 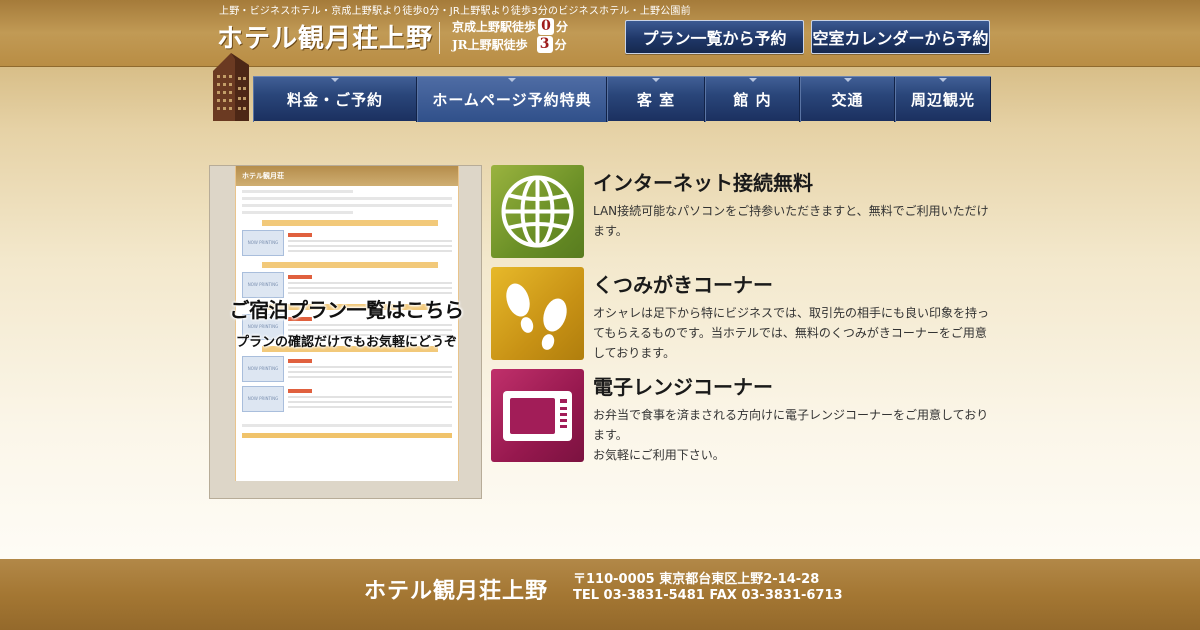 What do you see at coordinates (696, 579) in the screenshot?
I see `footer-address: 〒110-0005 東京都台東区上野2-14-28` at bounding box center [696, 579].